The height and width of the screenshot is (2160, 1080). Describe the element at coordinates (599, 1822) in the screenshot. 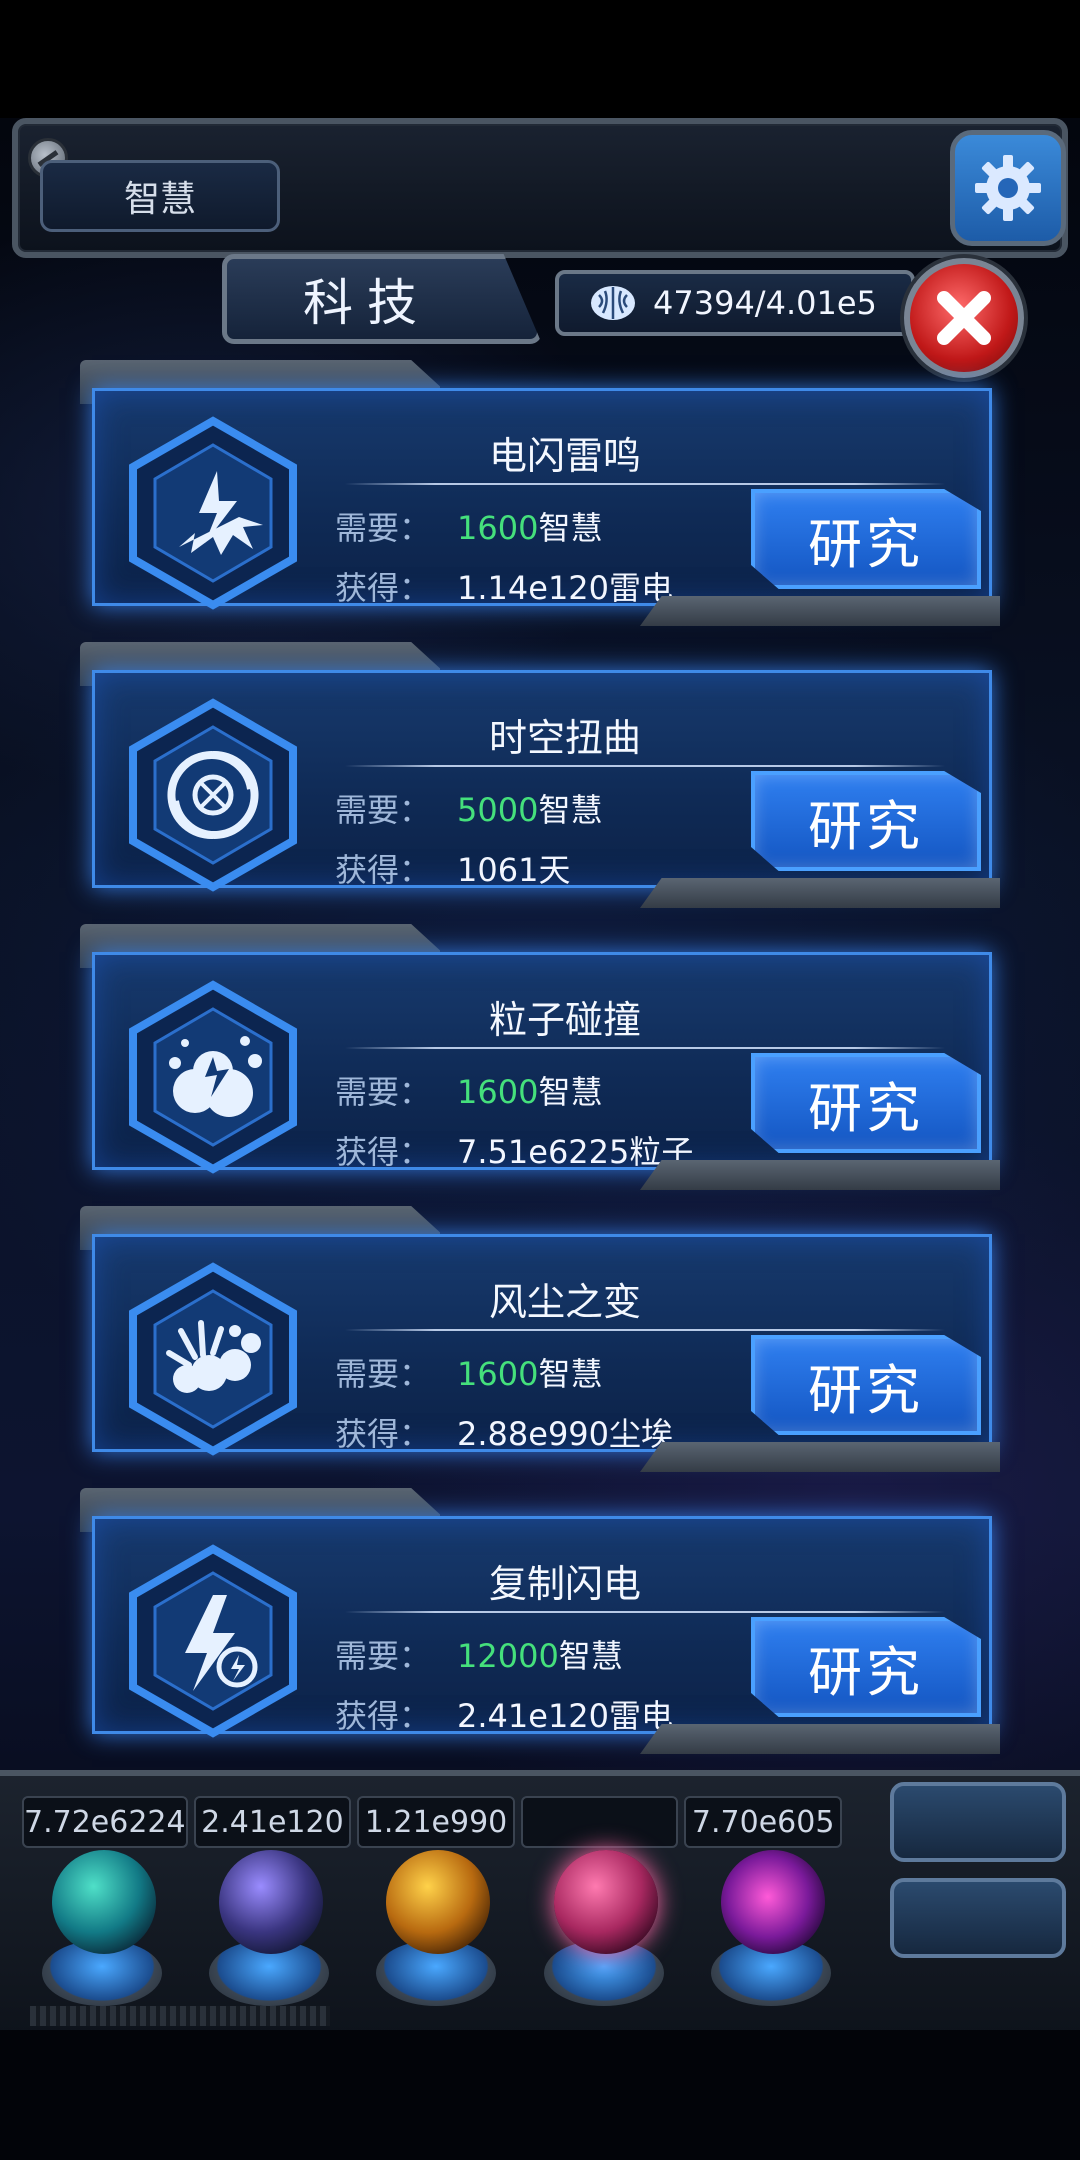

I see `resource-value` at that location.